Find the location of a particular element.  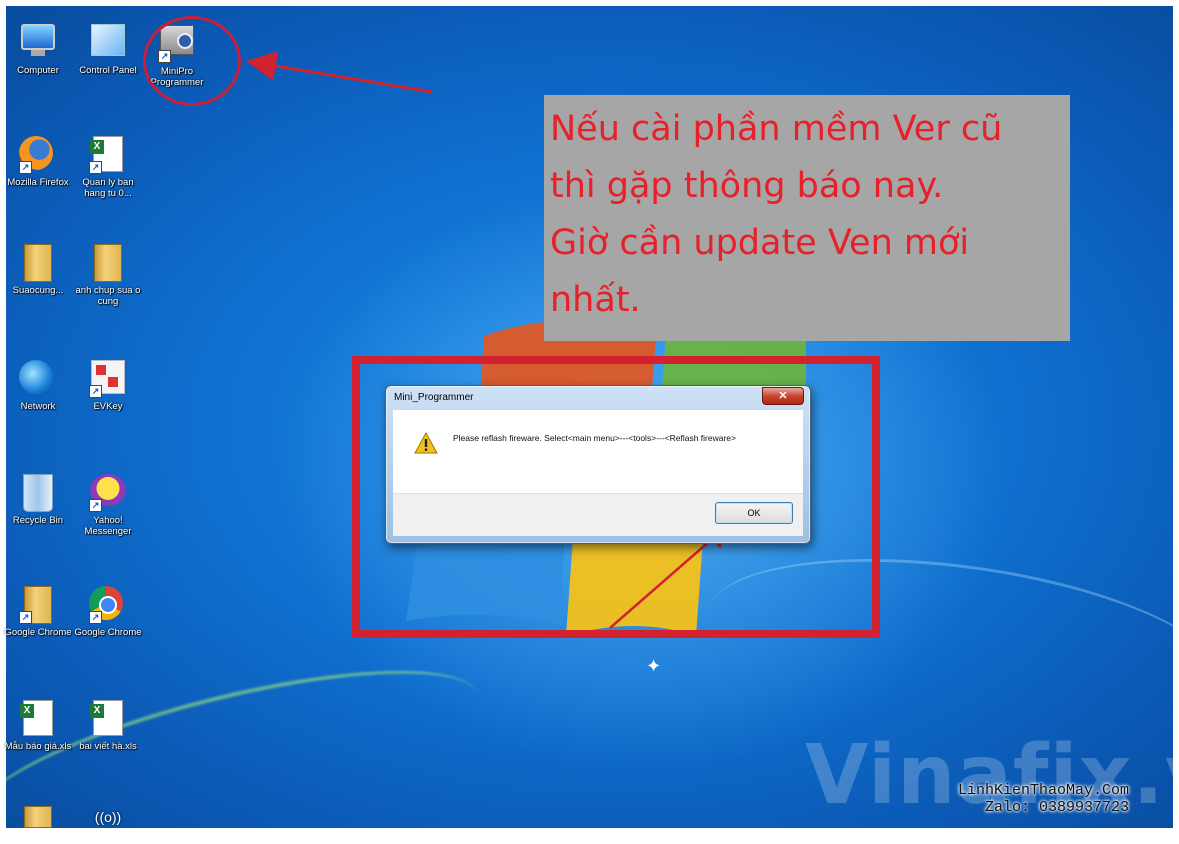

desktop-icon-excel-file: Mẫu báo giá.xls is located at coordinates (38, 726).